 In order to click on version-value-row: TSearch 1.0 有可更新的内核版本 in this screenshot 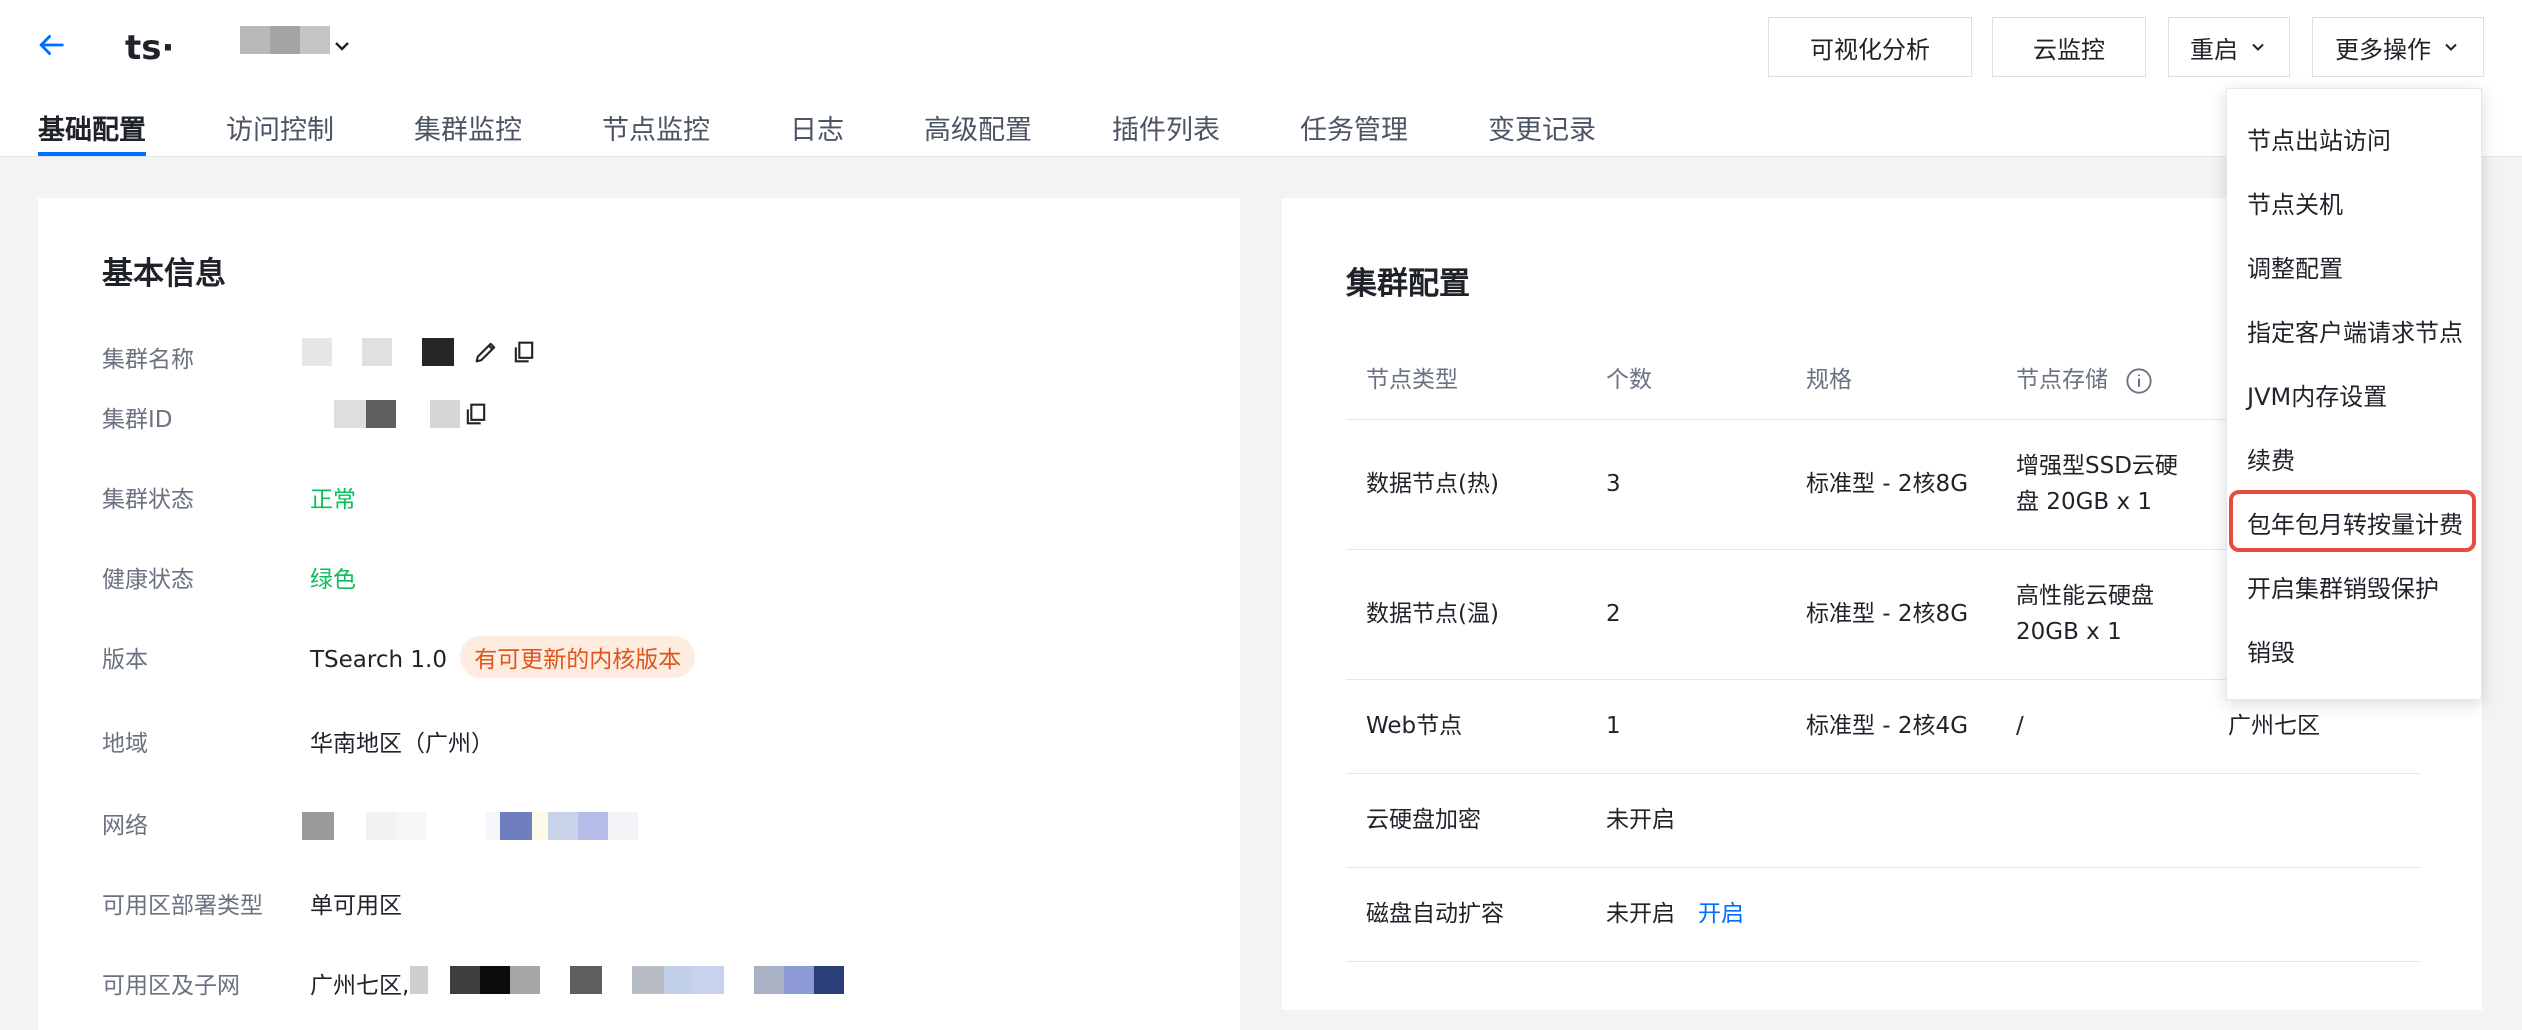, I will do `click(503, 657)`.